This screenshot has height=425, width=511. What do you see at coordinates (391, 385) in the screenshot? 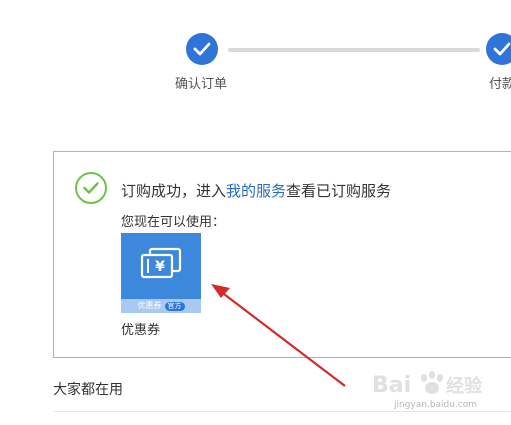
I see `svg-text: Bai` at bounding box center [391, 385].